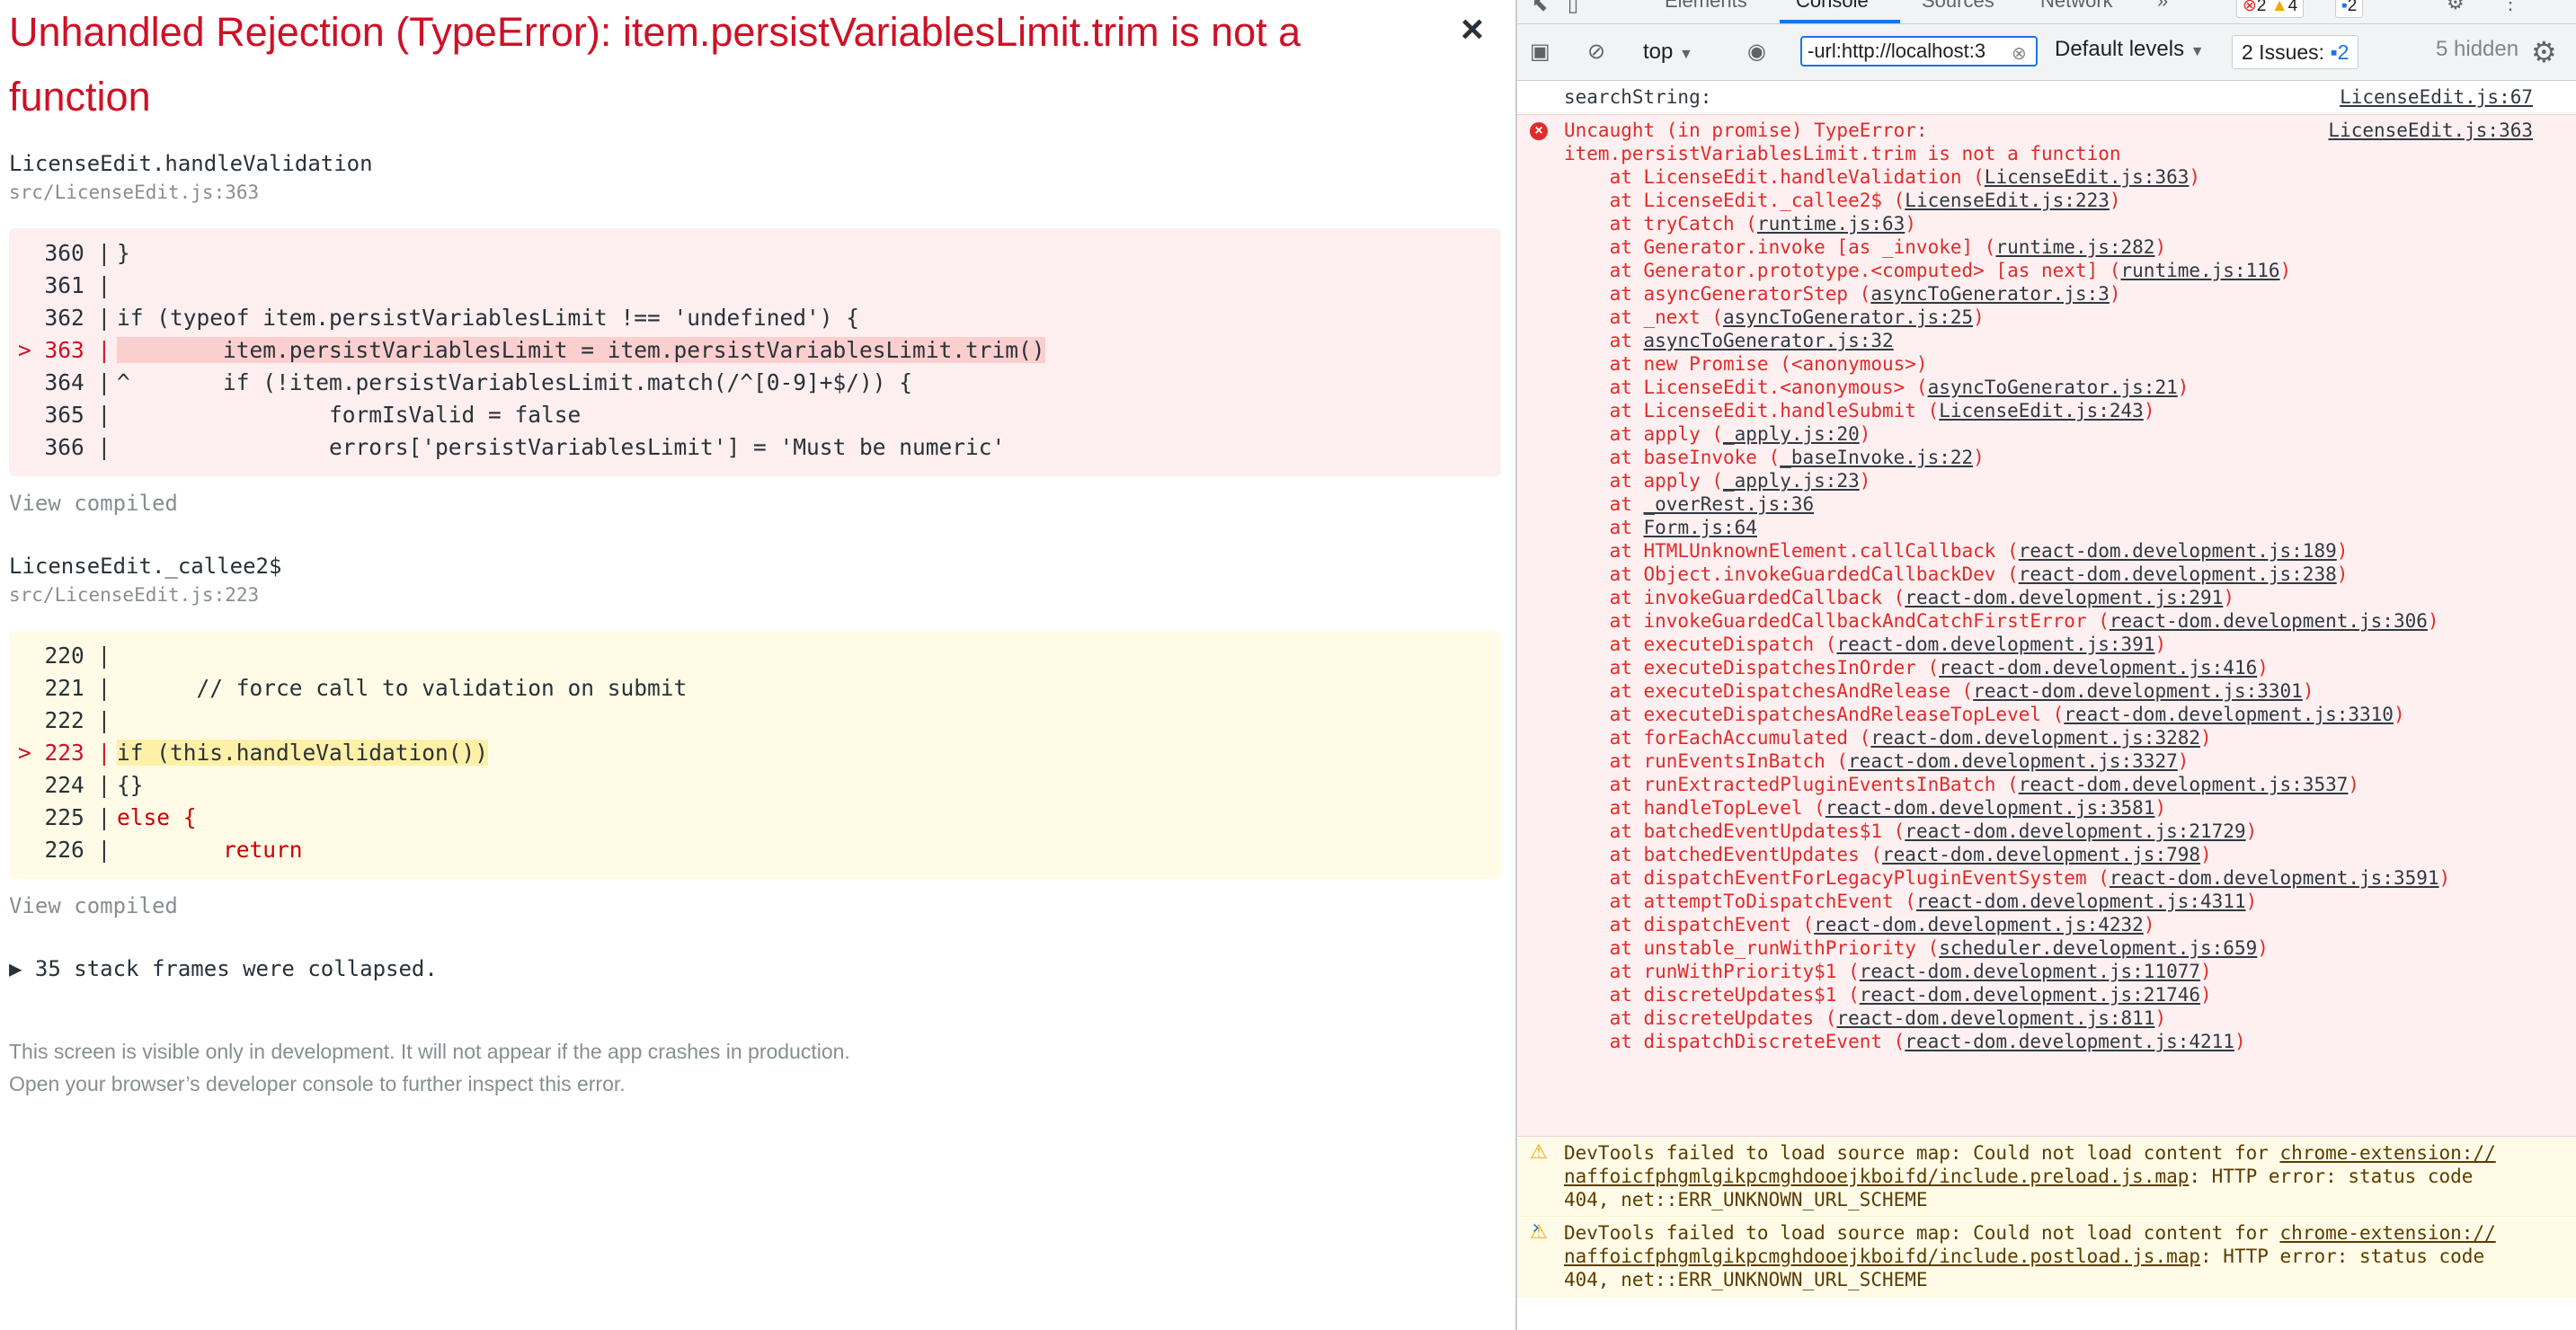  I want to click on stack-frame-link: runtime.js:116, so click(2200, 270).